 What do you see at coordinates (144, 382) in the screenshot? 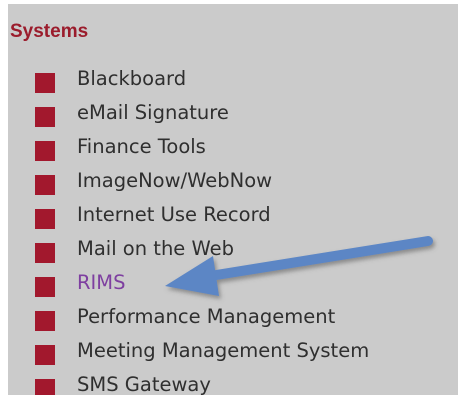
I see `sms-gateway-link: SMS Gateway` at bounding box center [144, 382].